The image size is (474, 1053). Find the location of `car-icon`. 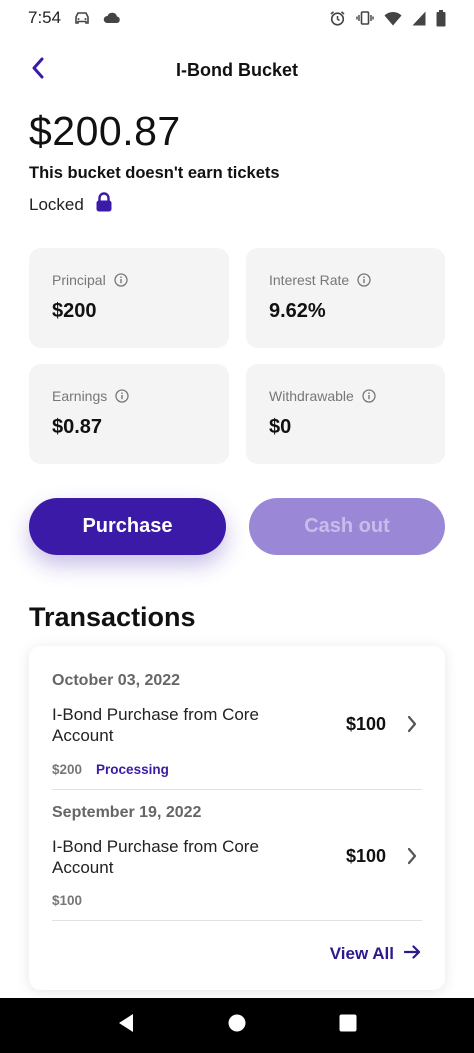

car-icon is located at coordinates (82, 18).